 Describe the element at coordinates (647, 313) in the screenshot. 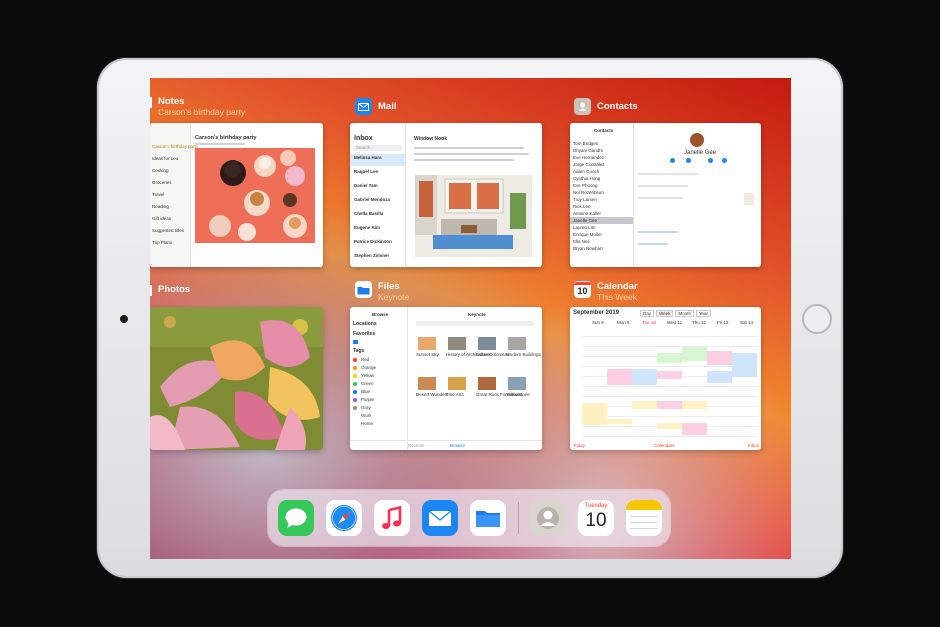

I see `view-day: Day` at that location.